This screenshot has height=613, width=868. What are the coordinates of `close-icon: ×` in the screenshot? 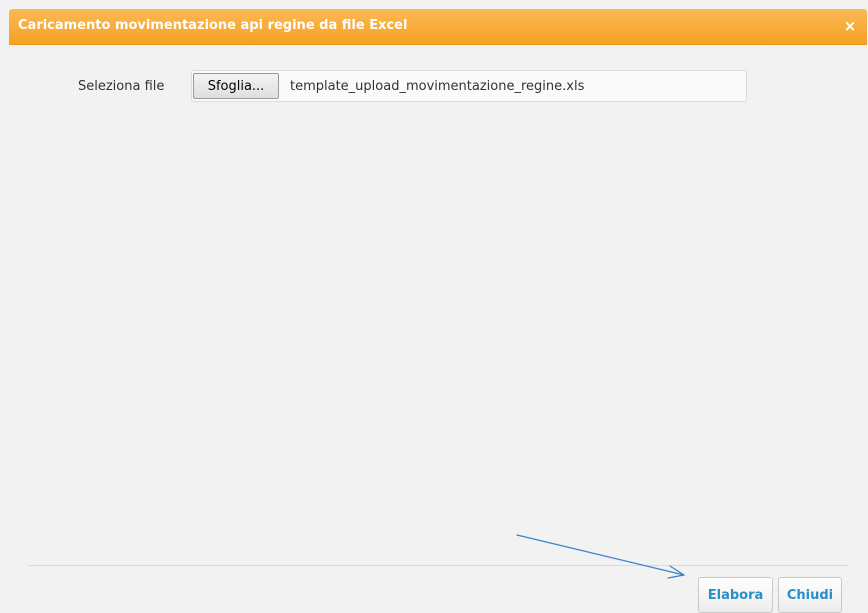 It's located at (850, 26).